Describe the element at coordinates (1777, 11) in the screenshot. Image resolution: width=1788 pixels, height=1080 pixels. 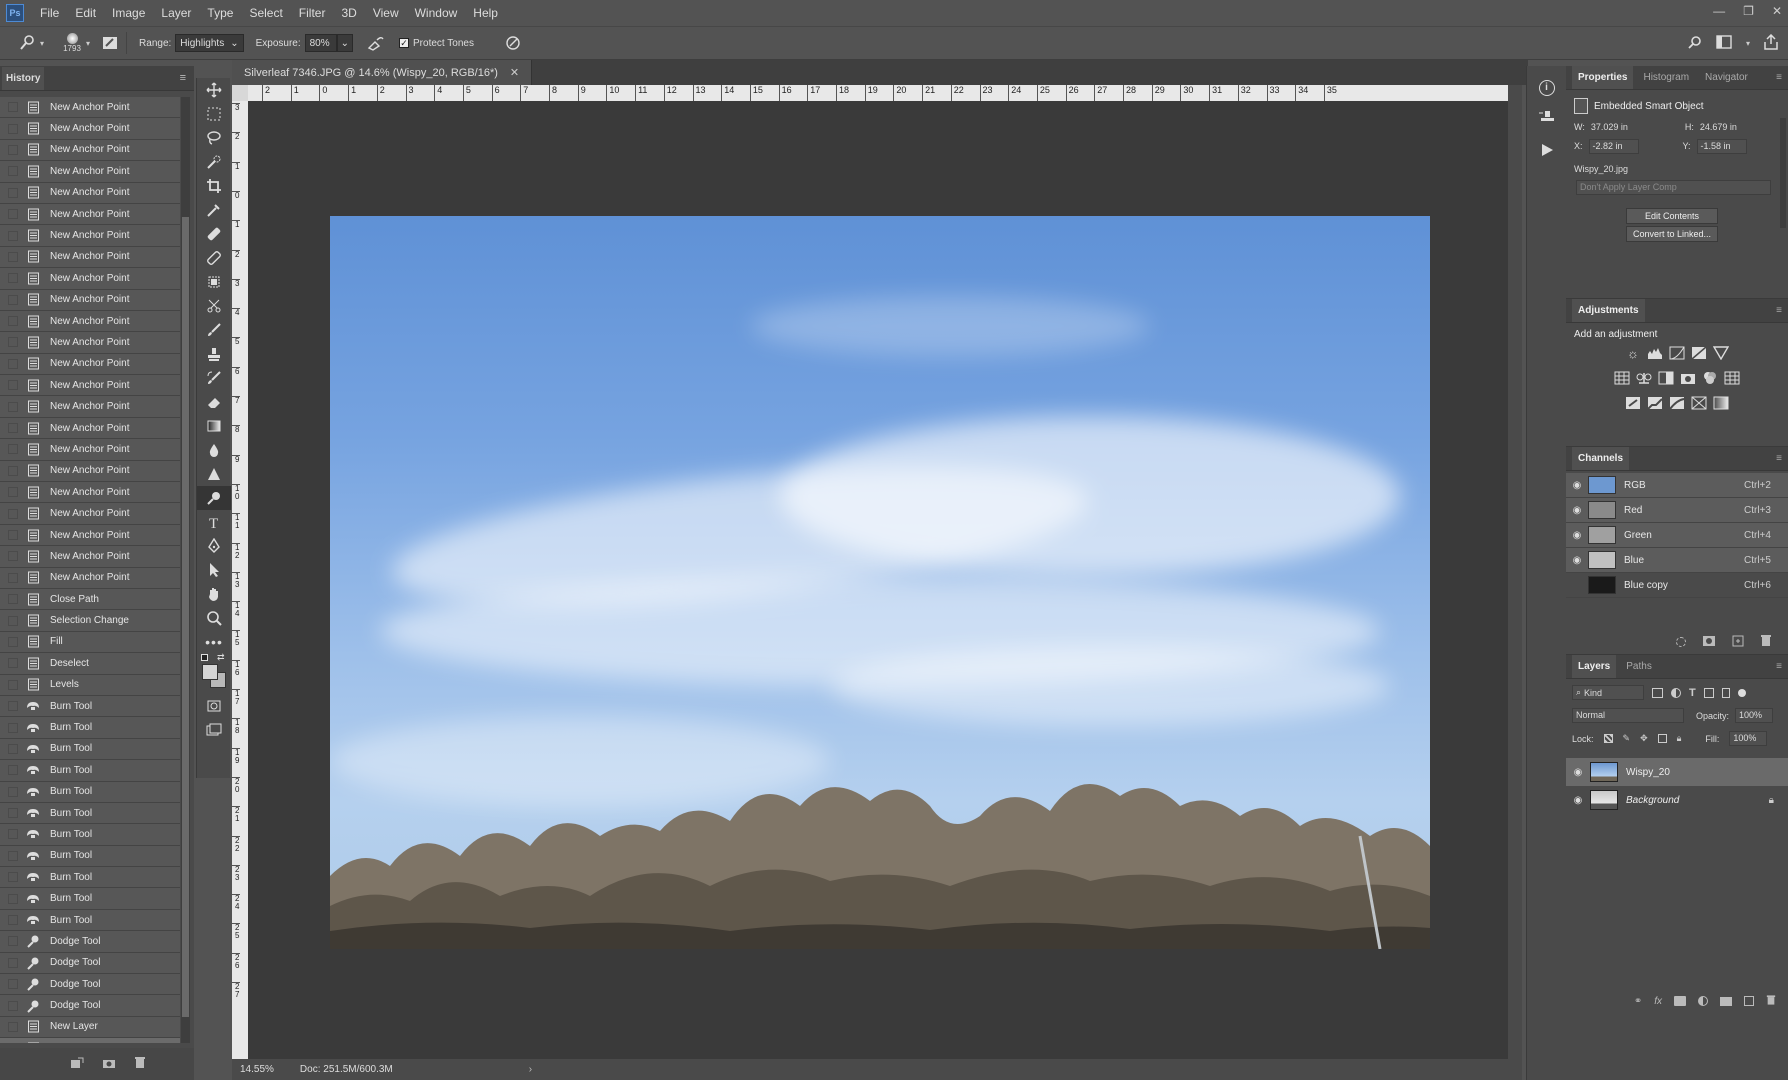
I see `close-icon: ✕` at that location.